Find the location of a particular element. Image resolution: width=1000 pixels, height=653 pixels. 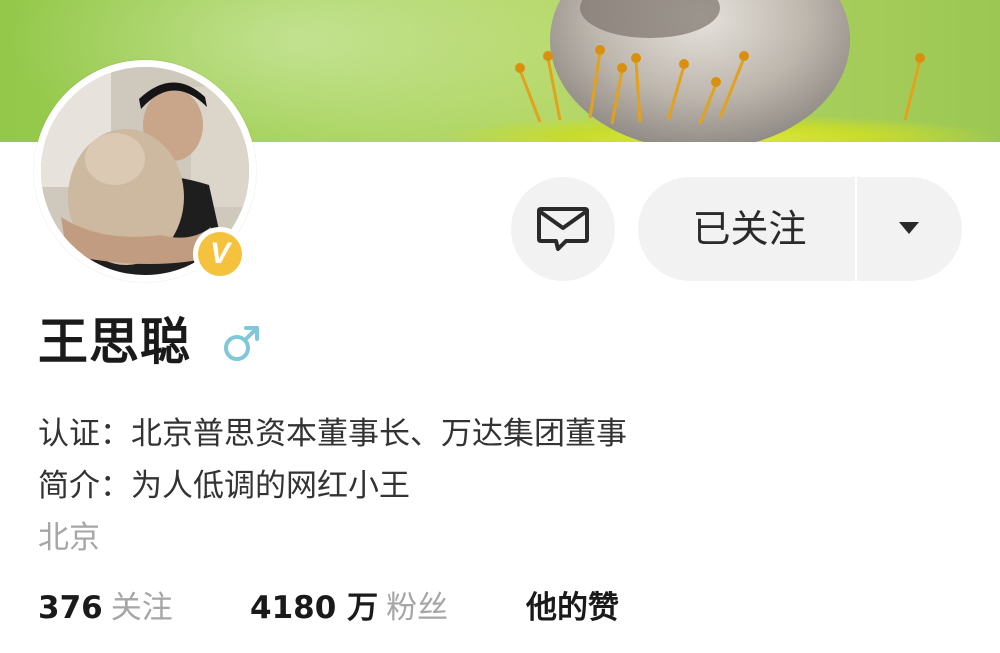

certification-text: 北京普思资本董事长、万达集团董事 is located at coordinates (379, 434).